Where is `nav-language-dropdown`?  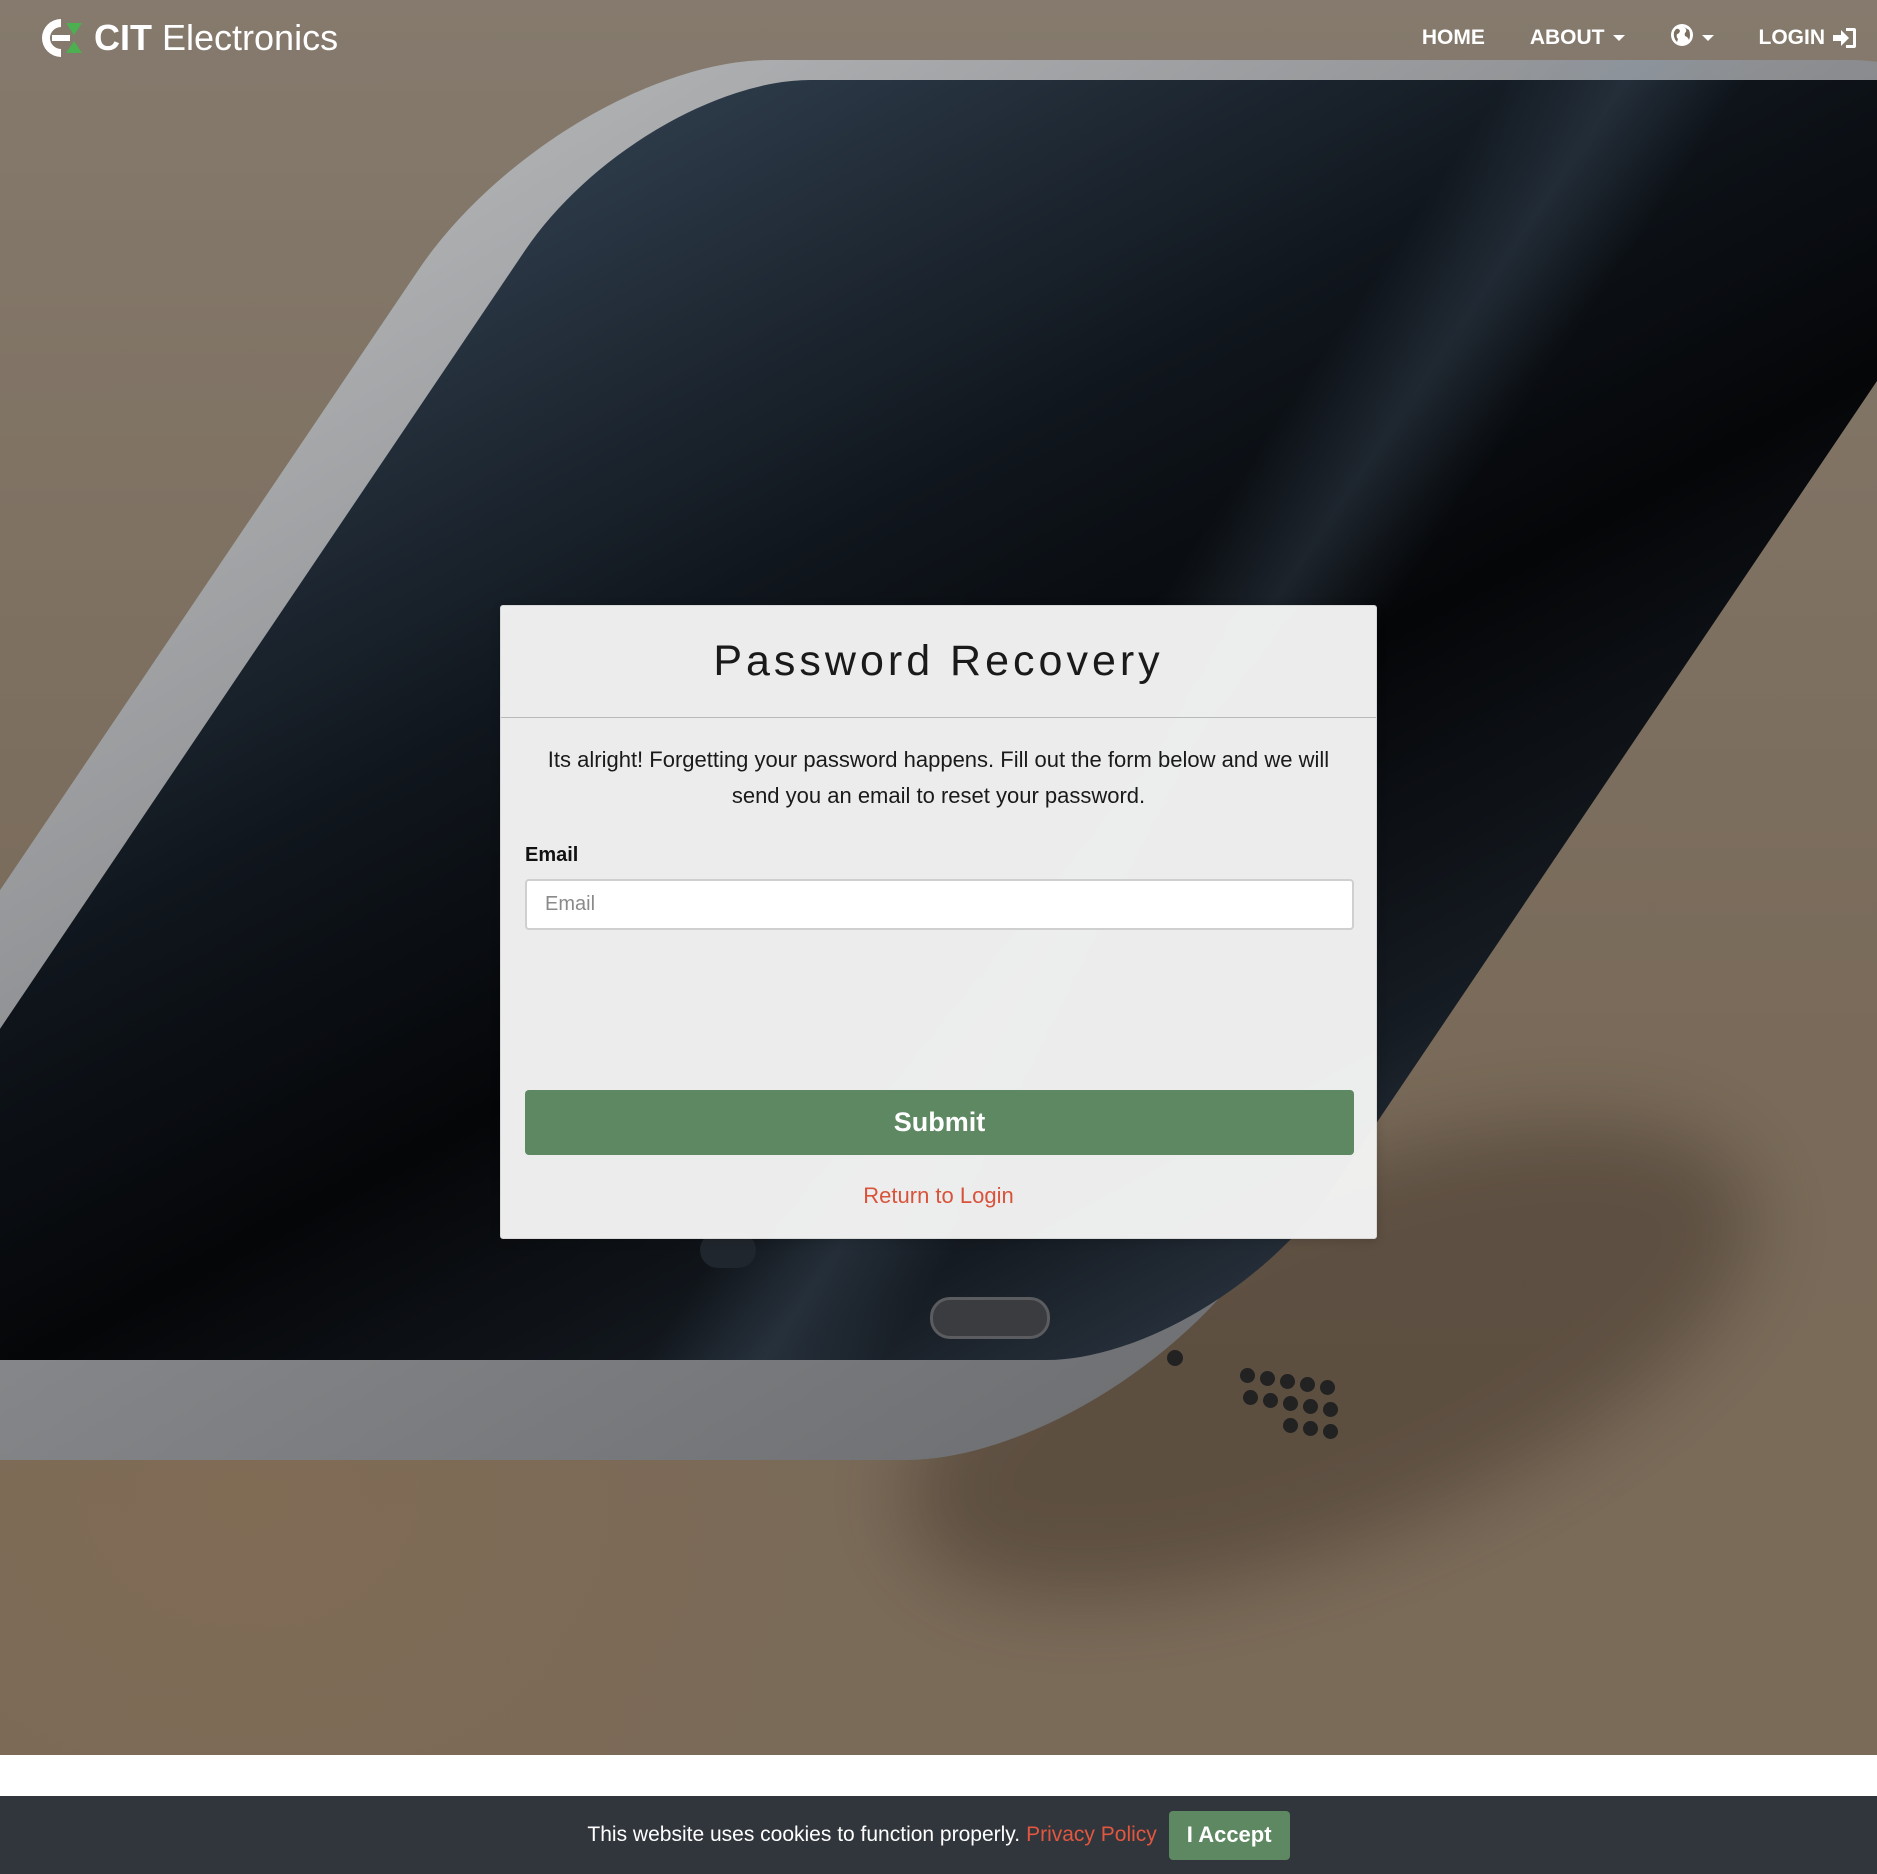 nav-language-dropdown is located at coordinates (1692, 38).